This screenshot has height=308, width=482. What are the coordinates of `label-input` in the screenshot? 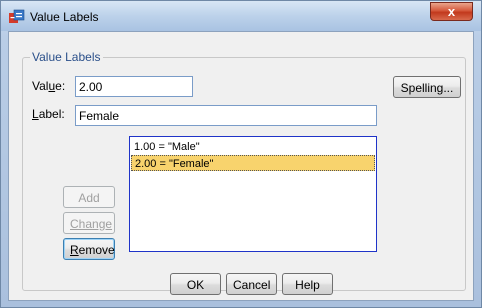 It's located at (226, 115).